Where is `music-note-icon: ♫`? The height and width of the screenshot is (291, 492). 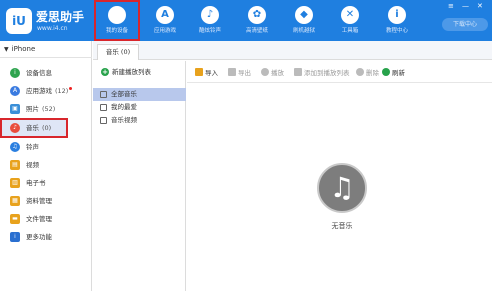 music-note-icon: ♫ is located at coordinates (342, 188).